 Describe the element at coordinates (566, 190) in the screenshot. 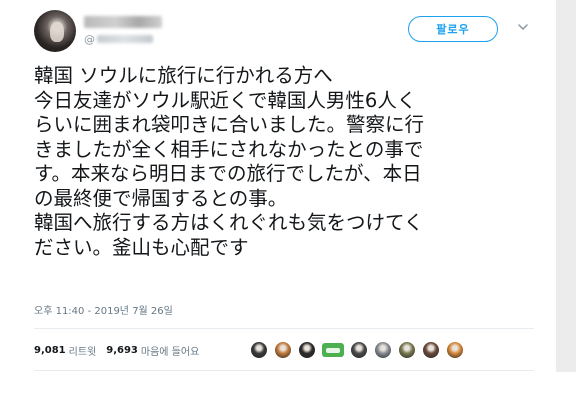

I see `scrollbar` at that location.